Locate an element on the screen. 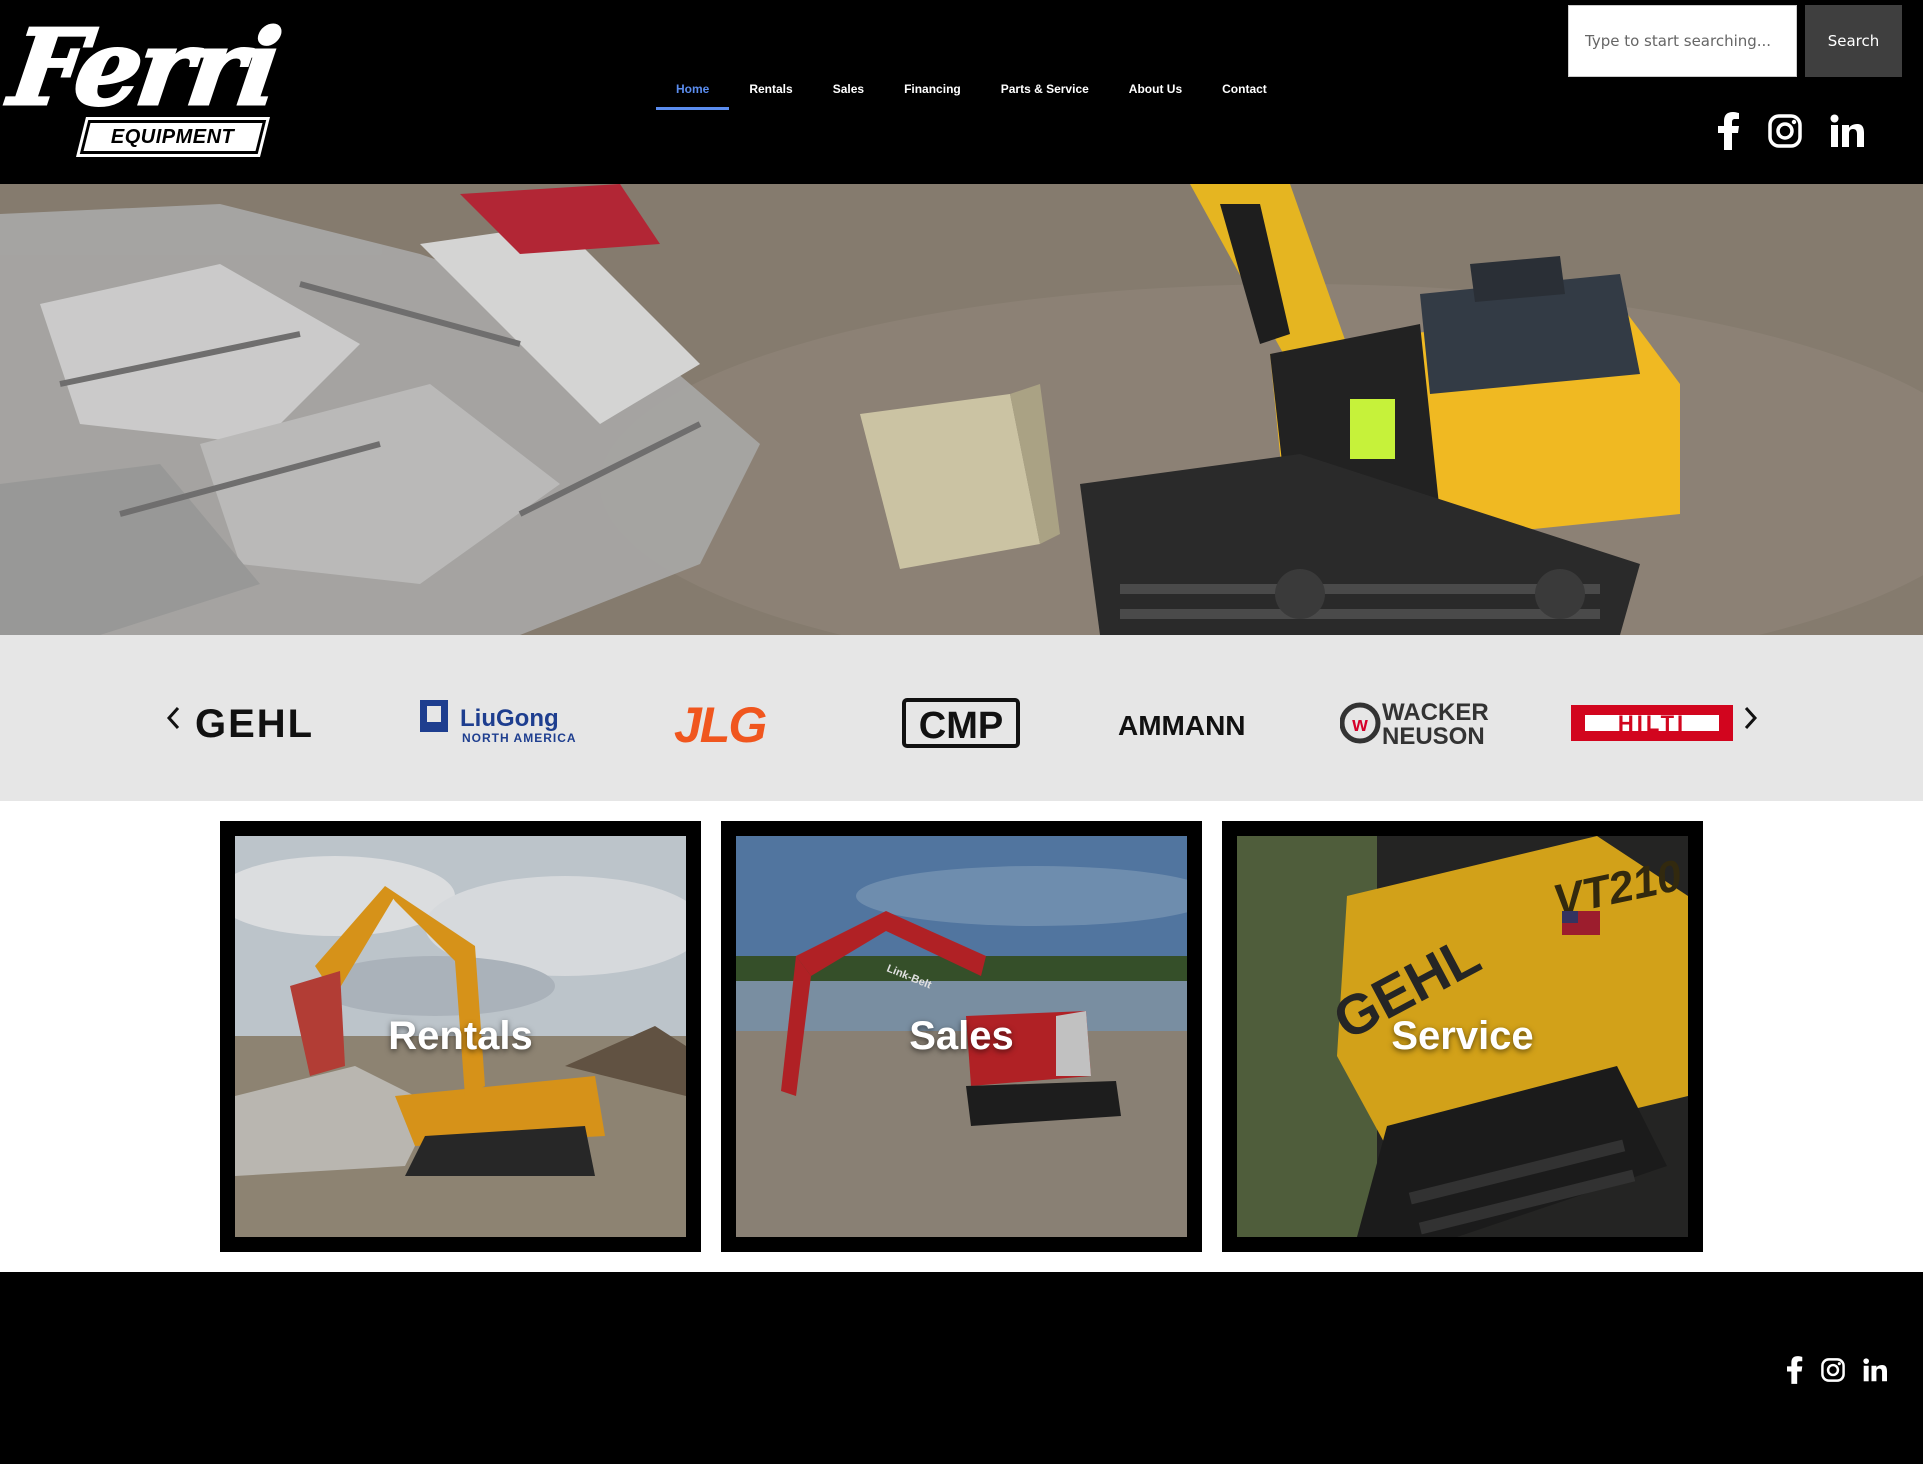  phone-label: Phone: is located at coordinates (816, 1345).